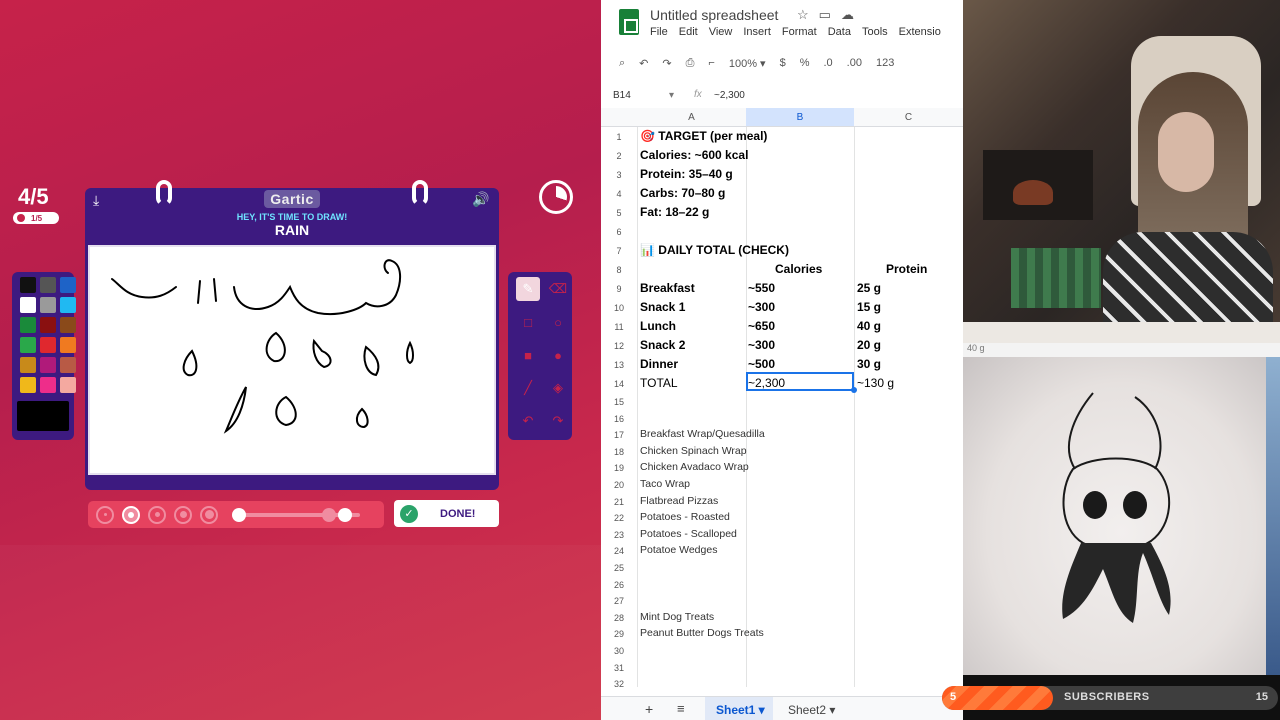  What do you see at coordinates (619, 452) in the screenshot?
I see `row-number: 18` at bounding box center [619, 452].